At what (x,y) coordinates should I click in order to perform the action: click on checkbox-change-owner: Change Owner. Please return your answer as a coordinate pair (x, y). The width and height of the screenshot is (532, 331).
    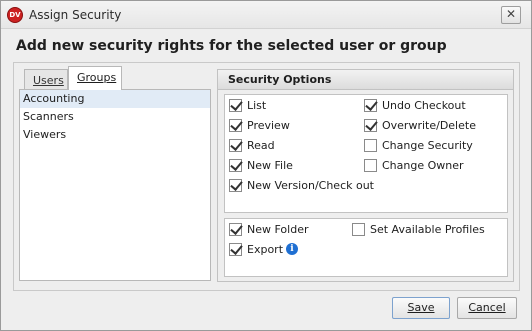
    Looking at the image, I should click on (414, 167).